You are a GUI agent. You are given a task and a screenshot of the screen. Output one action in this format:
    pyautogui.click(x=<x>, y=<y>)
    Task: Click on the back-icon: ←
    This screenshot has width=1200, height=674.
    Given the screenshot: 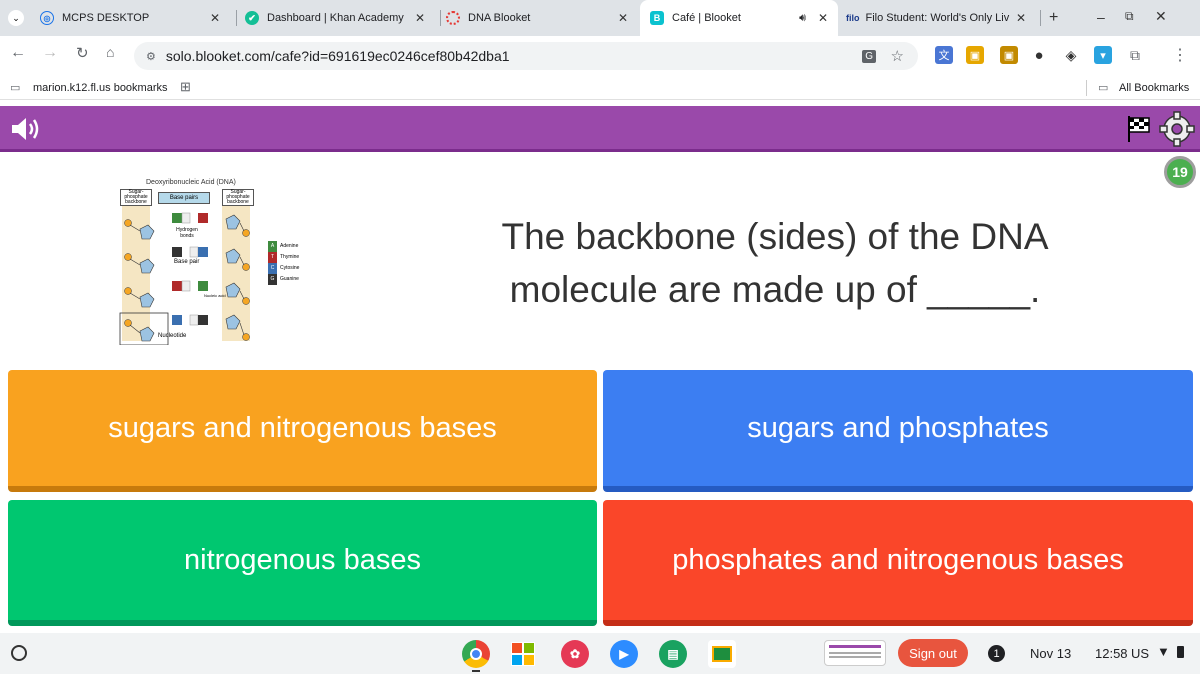 What is the action you would take?
    pyautogui.click(x=18, y=53)
    